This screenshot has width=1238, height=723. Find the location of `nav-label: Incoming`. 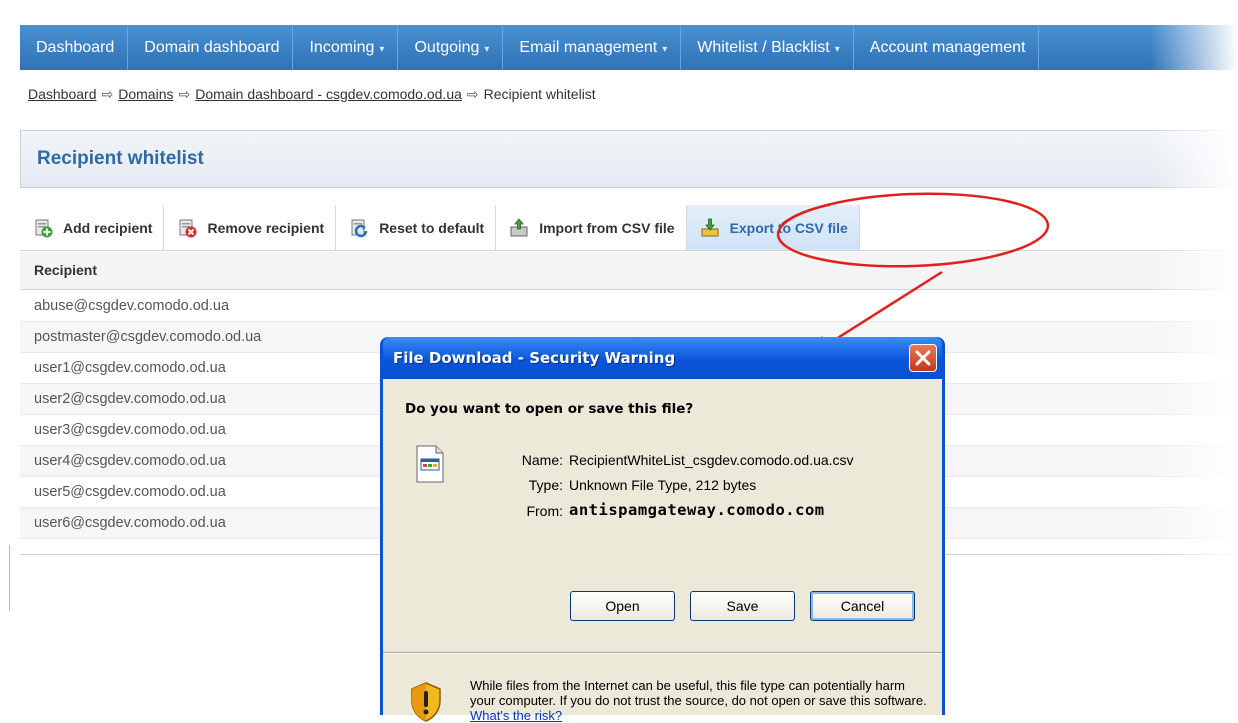

nav-label: Incoming is located at coordinates (342, 47).